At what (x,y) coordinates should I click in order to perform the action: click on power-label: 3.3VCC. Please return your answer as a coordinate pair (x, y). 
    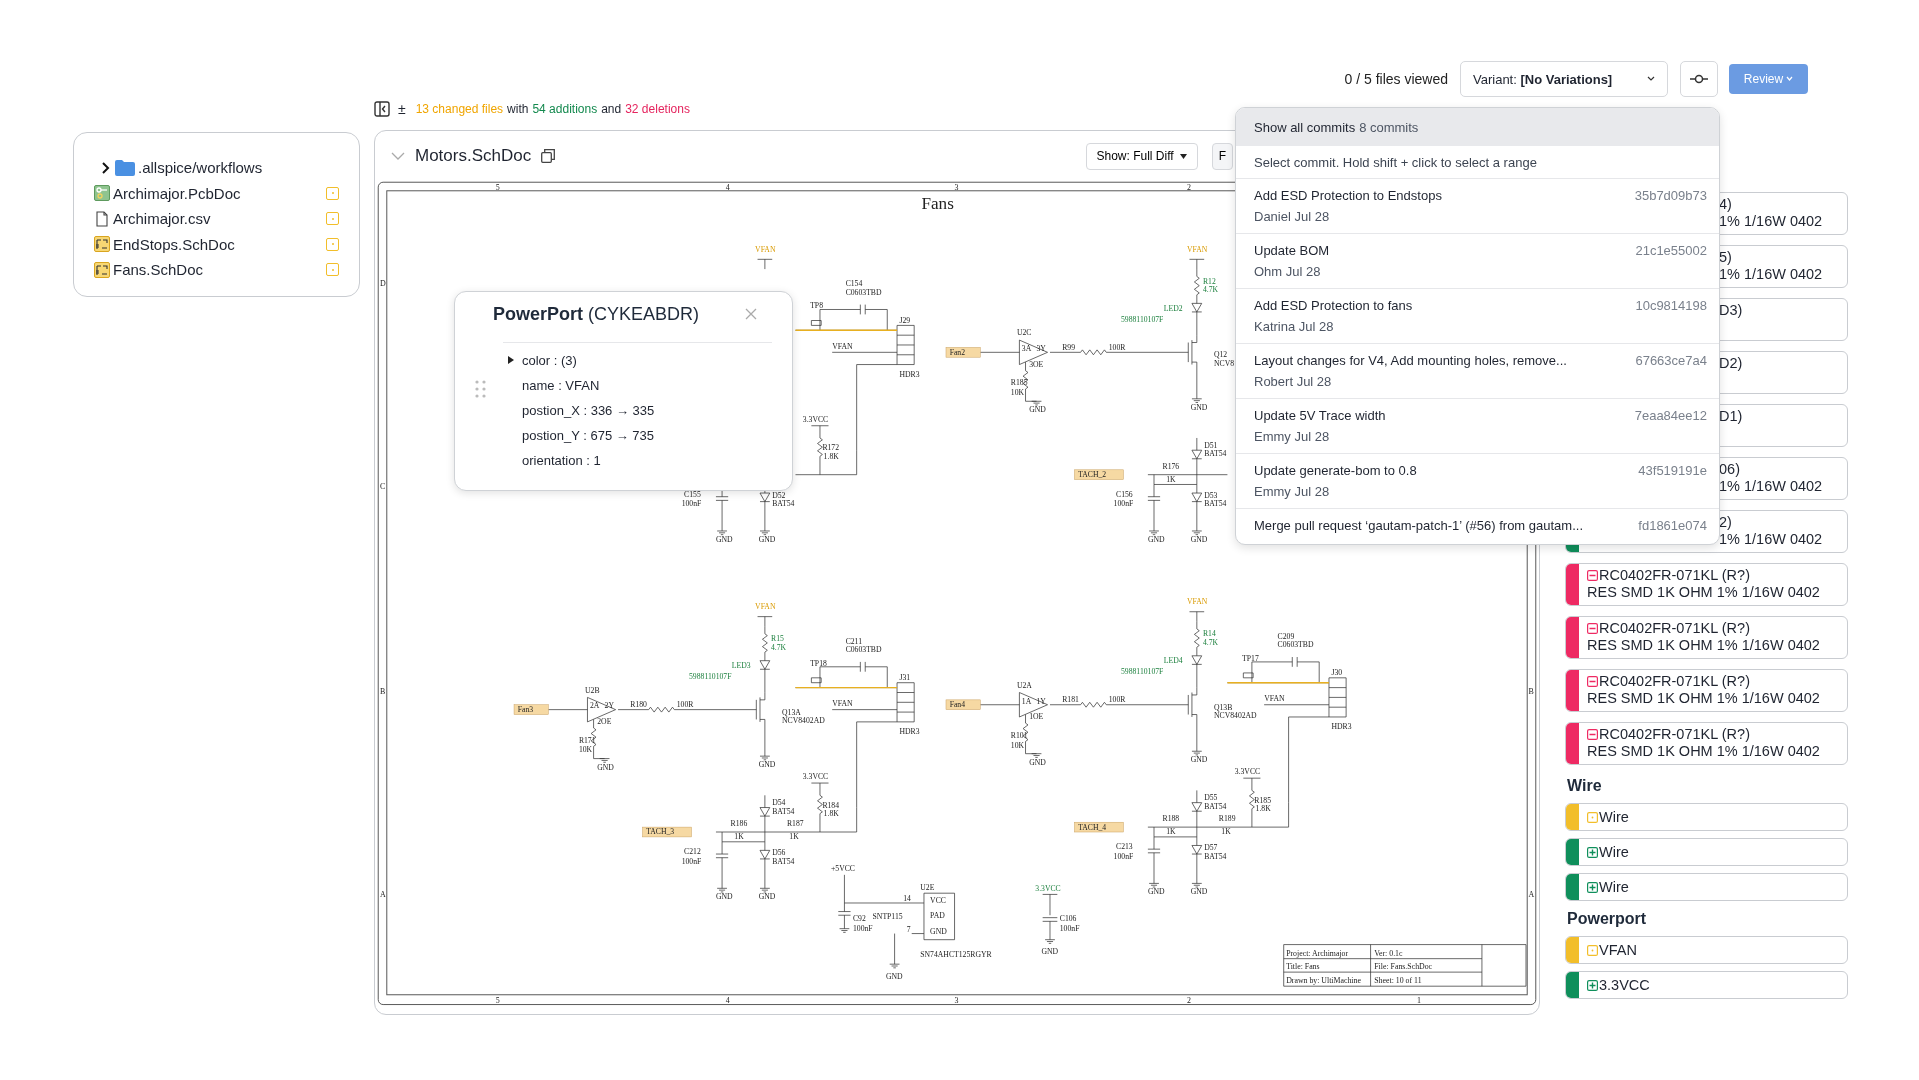
    Looking at the image, I should click on (1247, 772).